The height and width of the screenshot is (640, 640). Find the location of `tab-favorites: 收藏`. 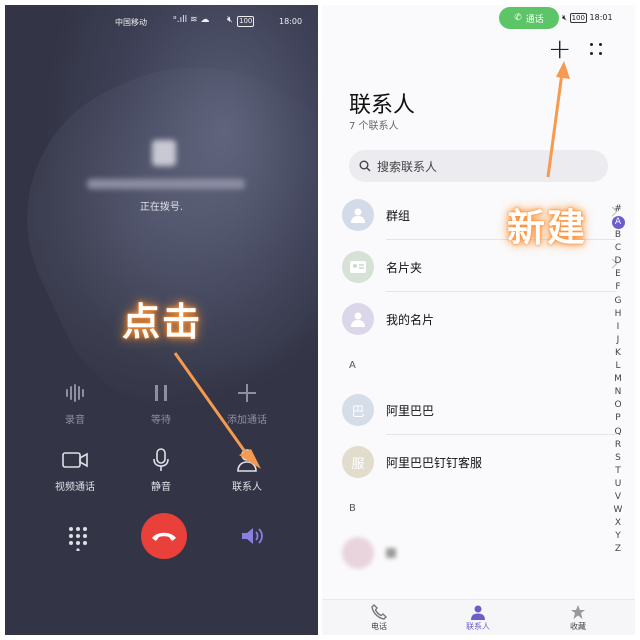

tab-favorites: 收藏 is located at coordinates (578, 617).